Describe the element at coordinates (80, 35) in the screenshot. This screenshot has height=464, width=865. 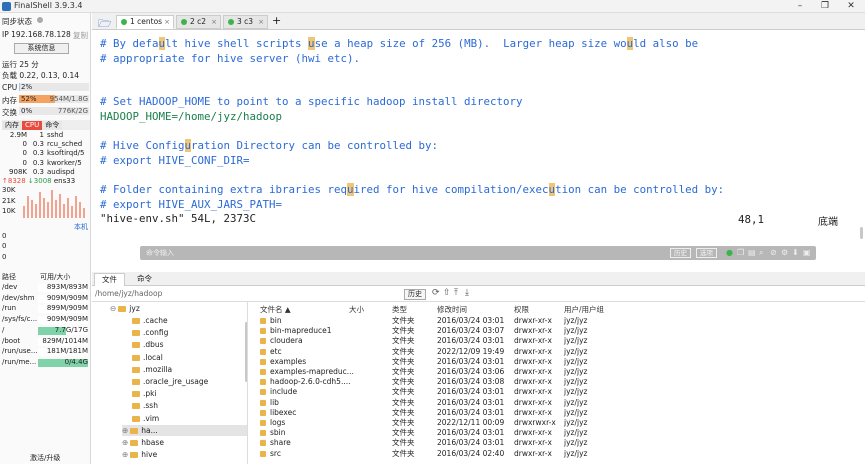
I see `copy-ip-button: 复制` at that location.